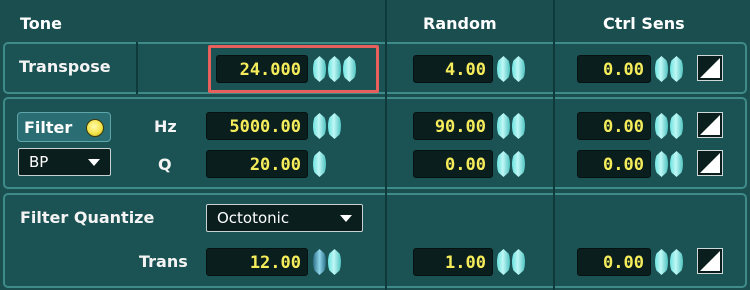 The height and width of the screenshot is (290, 750). I want to click on transpose-label: Transpose, so click(65, 66).